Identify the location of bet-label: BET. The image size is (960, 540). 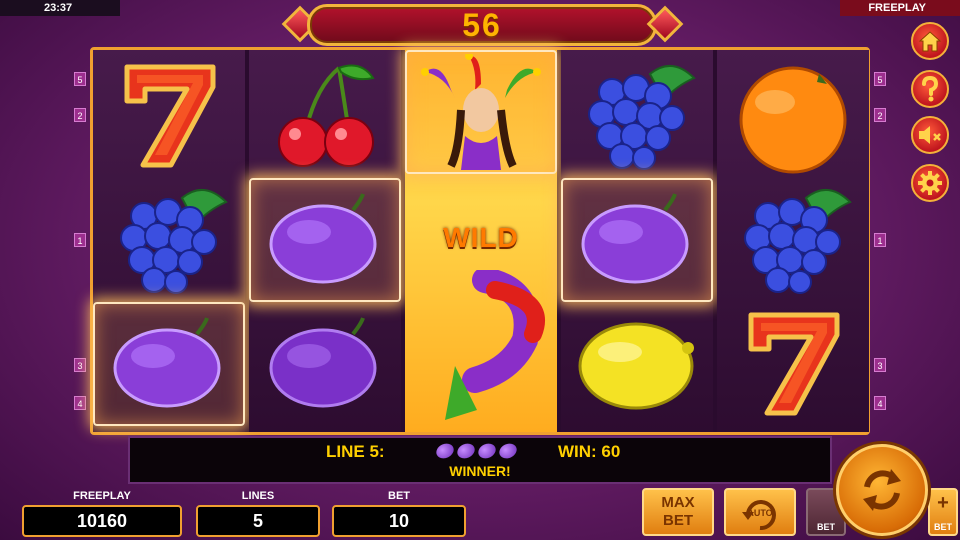
(399, 496).